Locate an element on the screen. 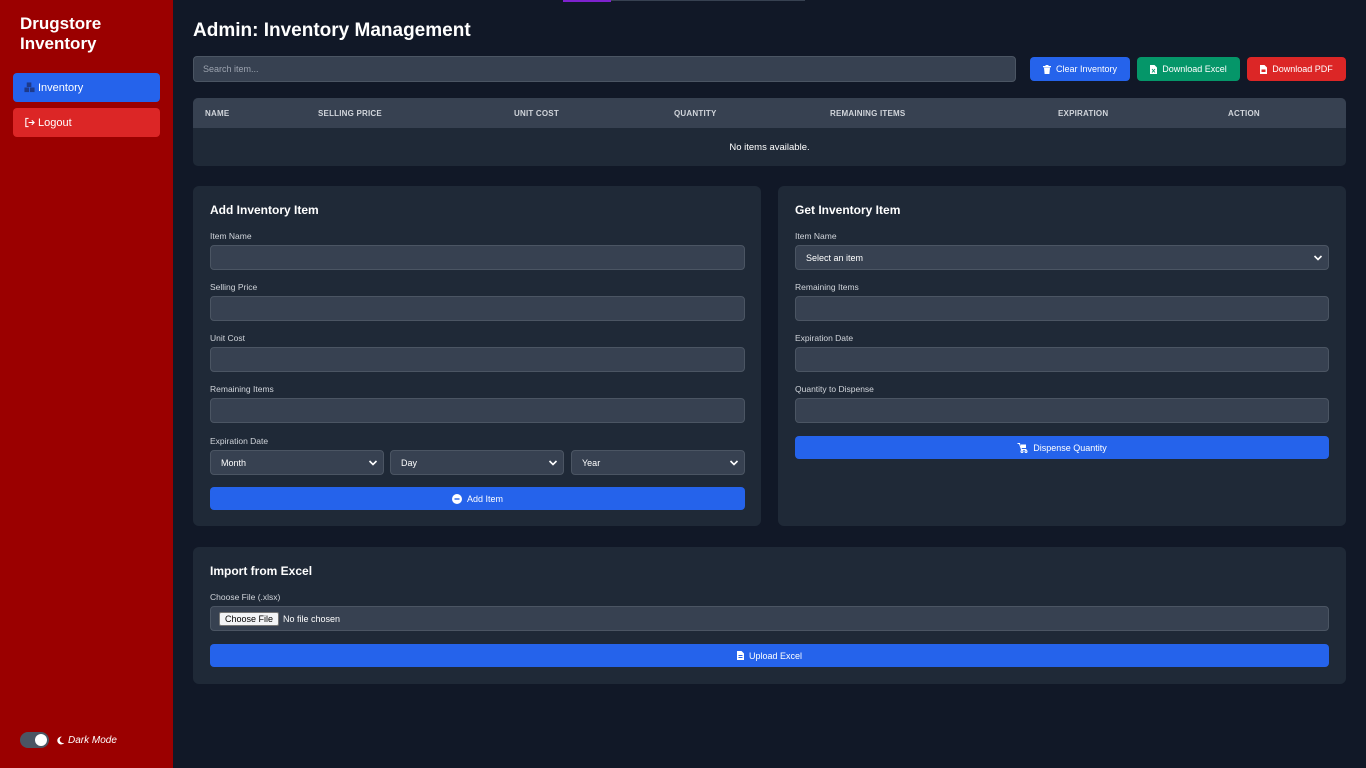  remaining-items-label: Remaining Items is located at coordinates (242, 389).